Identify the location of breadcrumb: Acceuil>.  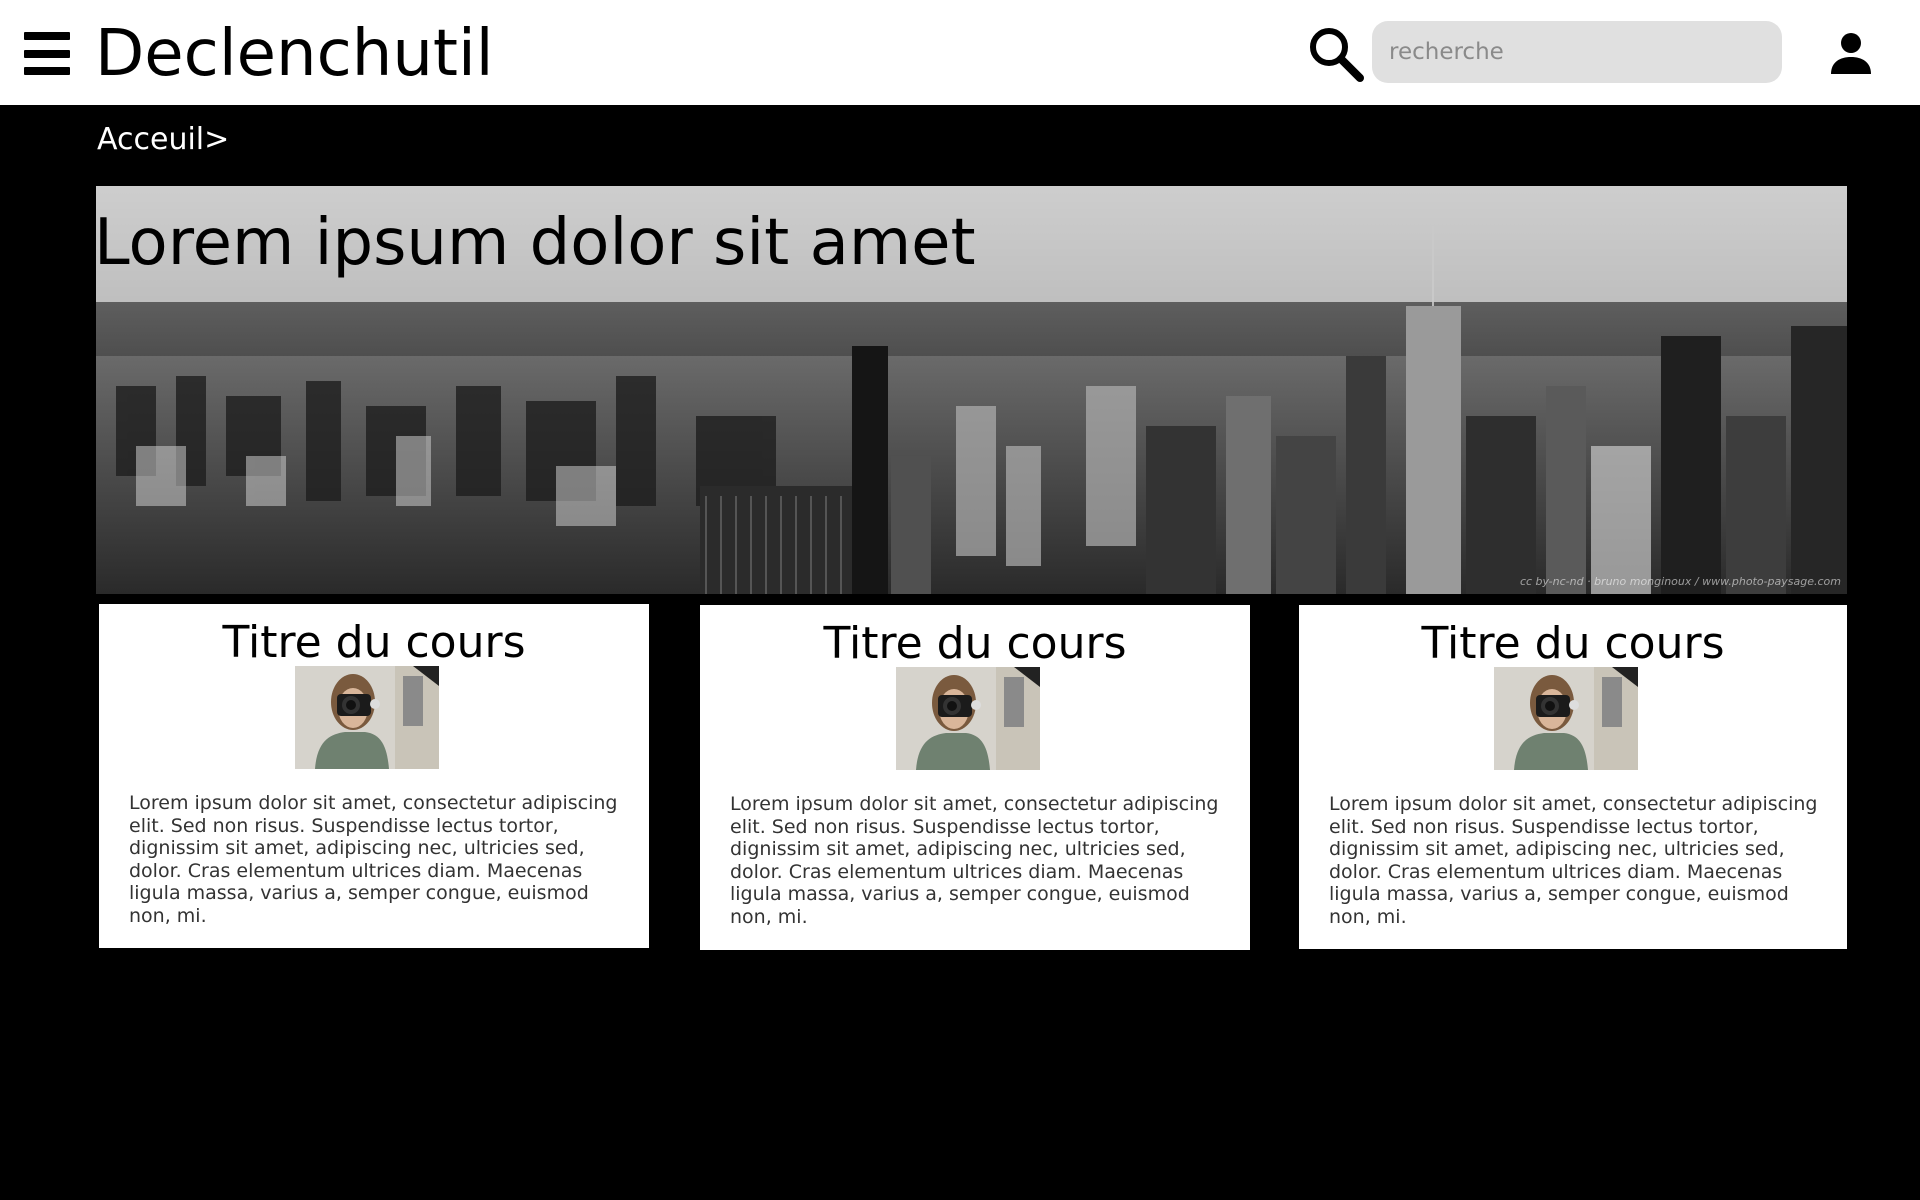
(163, 139).